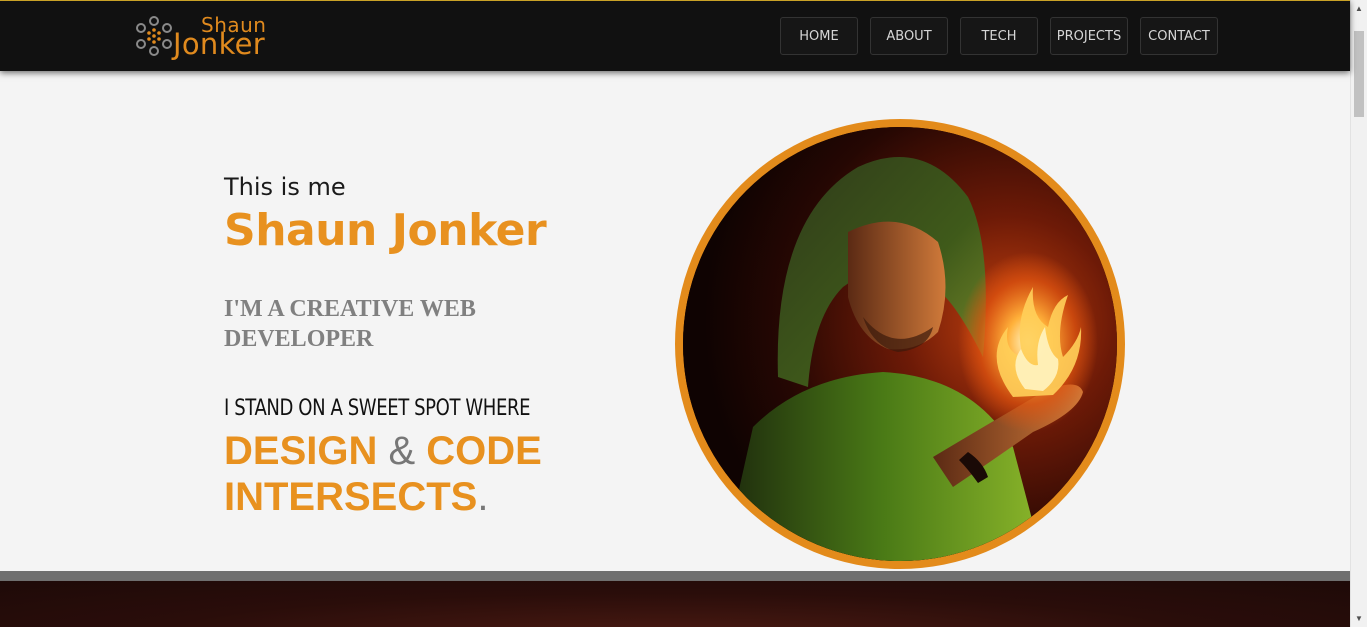 Image resolution: width=1367 pixels, height=627 pixels. Describe the element at coordinates (1179, 36) in the screenshot. I see `nav-contact-button: CONTACT` at that location.